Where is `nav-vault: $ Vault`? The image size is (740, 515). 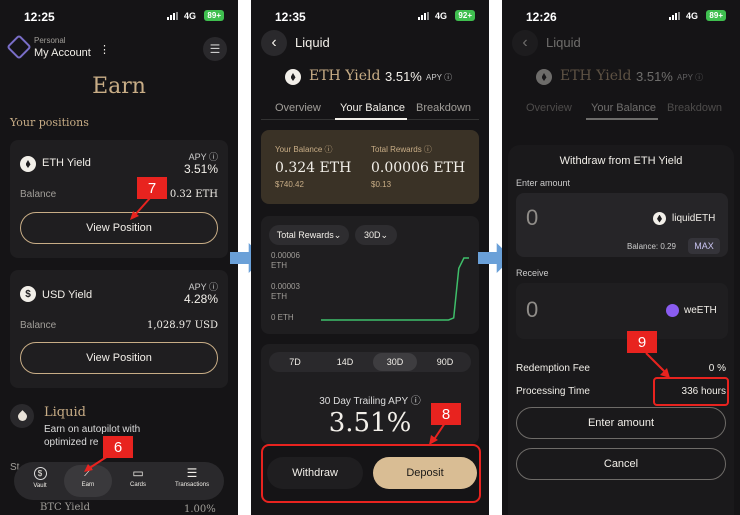
nav-vault: $ Vault is located at coordinates (40, 481).